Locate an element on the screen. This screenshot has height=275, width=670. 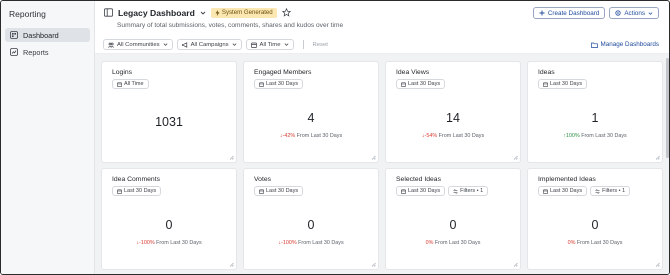
manage-dashboards-link: Manage Dashboards is located at coordinates (624, 44).